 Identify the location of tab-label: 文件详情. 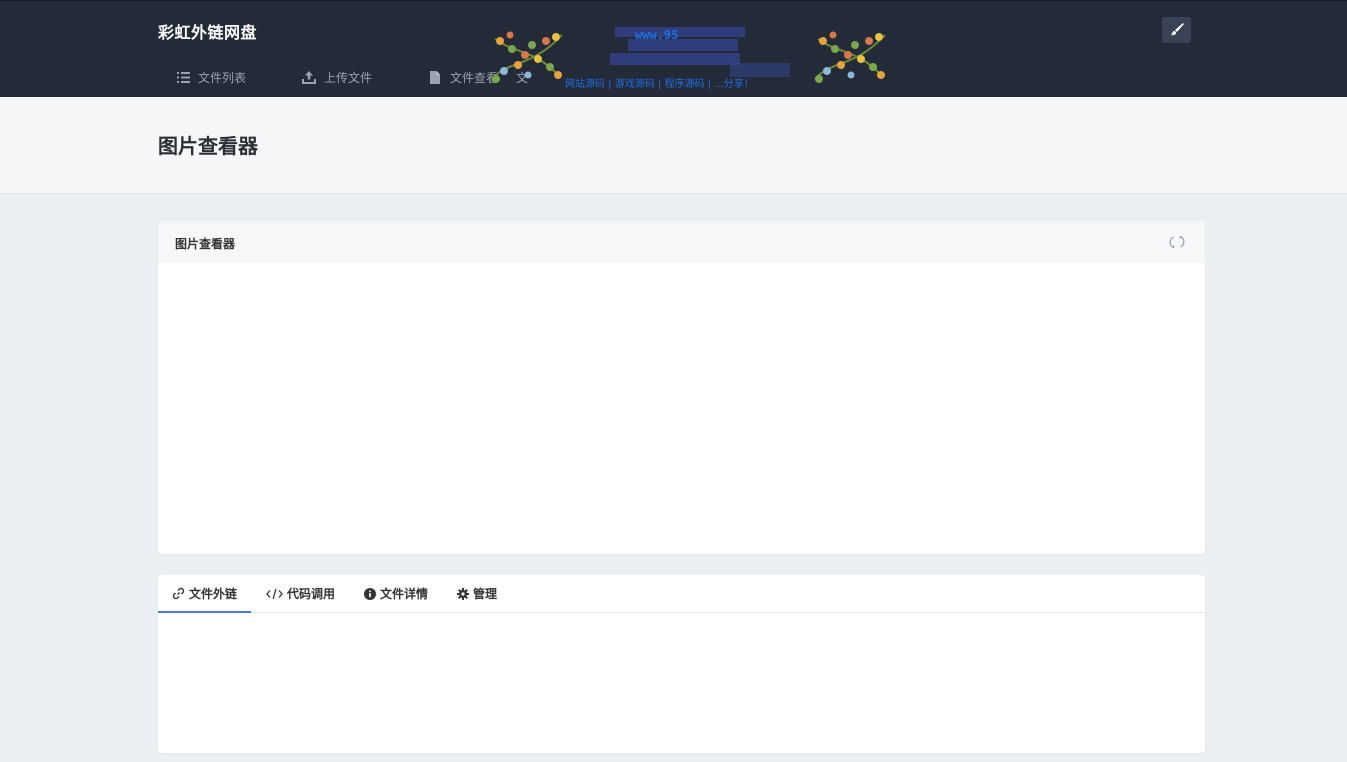
(404, 594).